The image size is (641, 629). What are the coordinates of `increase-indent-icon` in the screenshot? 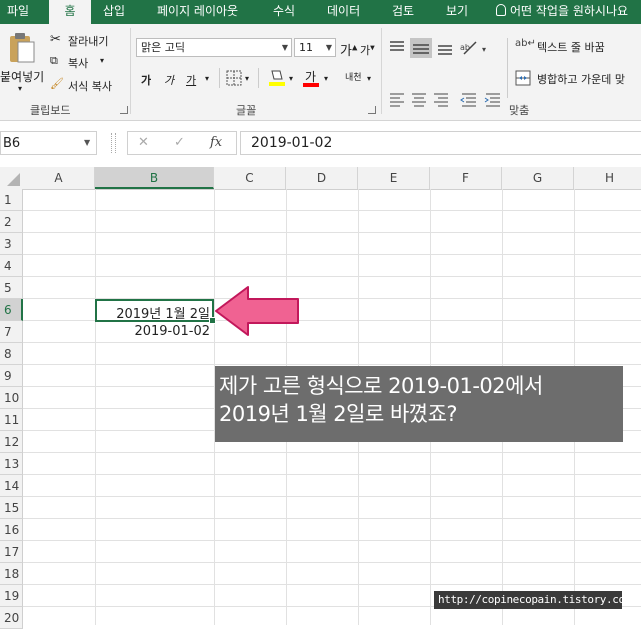 It's located at (492, 100).